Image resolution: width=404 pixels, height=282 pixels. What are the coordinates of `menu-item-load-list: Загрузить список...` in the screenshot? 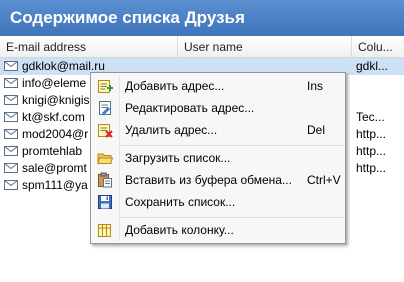 It's located at (218, 158).